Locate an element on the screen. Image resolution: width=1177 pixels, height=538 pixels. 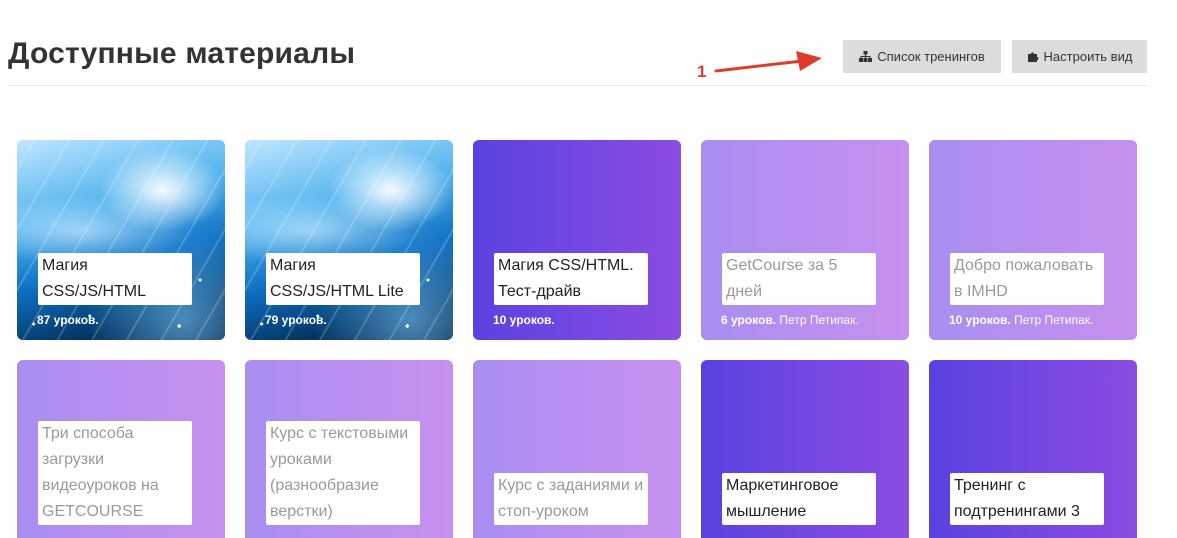
course-card: Магия CSS/HTML. Тест-драйв 10 уроков. is located at coordinates (577, 240).